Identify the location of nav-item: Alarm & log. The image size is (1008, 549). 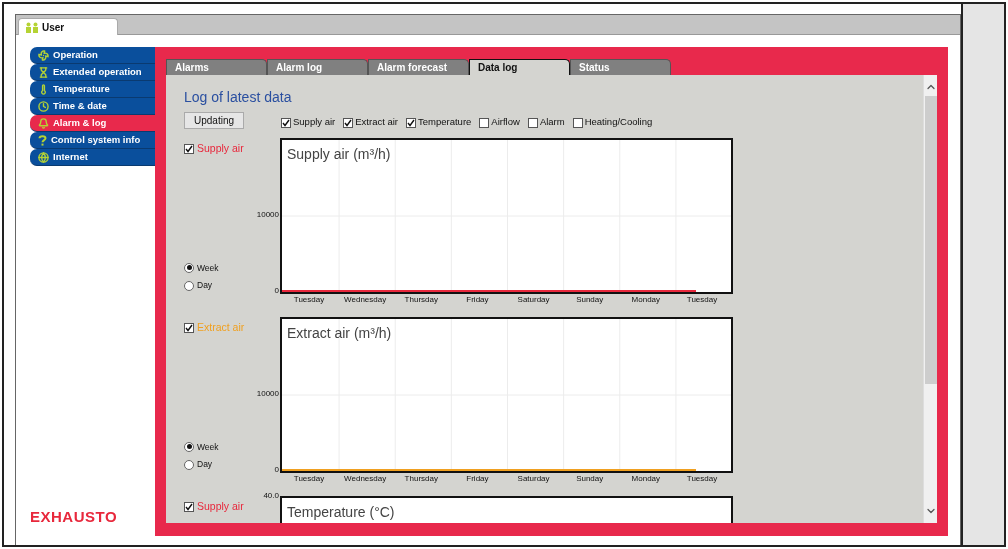
(92, 123).